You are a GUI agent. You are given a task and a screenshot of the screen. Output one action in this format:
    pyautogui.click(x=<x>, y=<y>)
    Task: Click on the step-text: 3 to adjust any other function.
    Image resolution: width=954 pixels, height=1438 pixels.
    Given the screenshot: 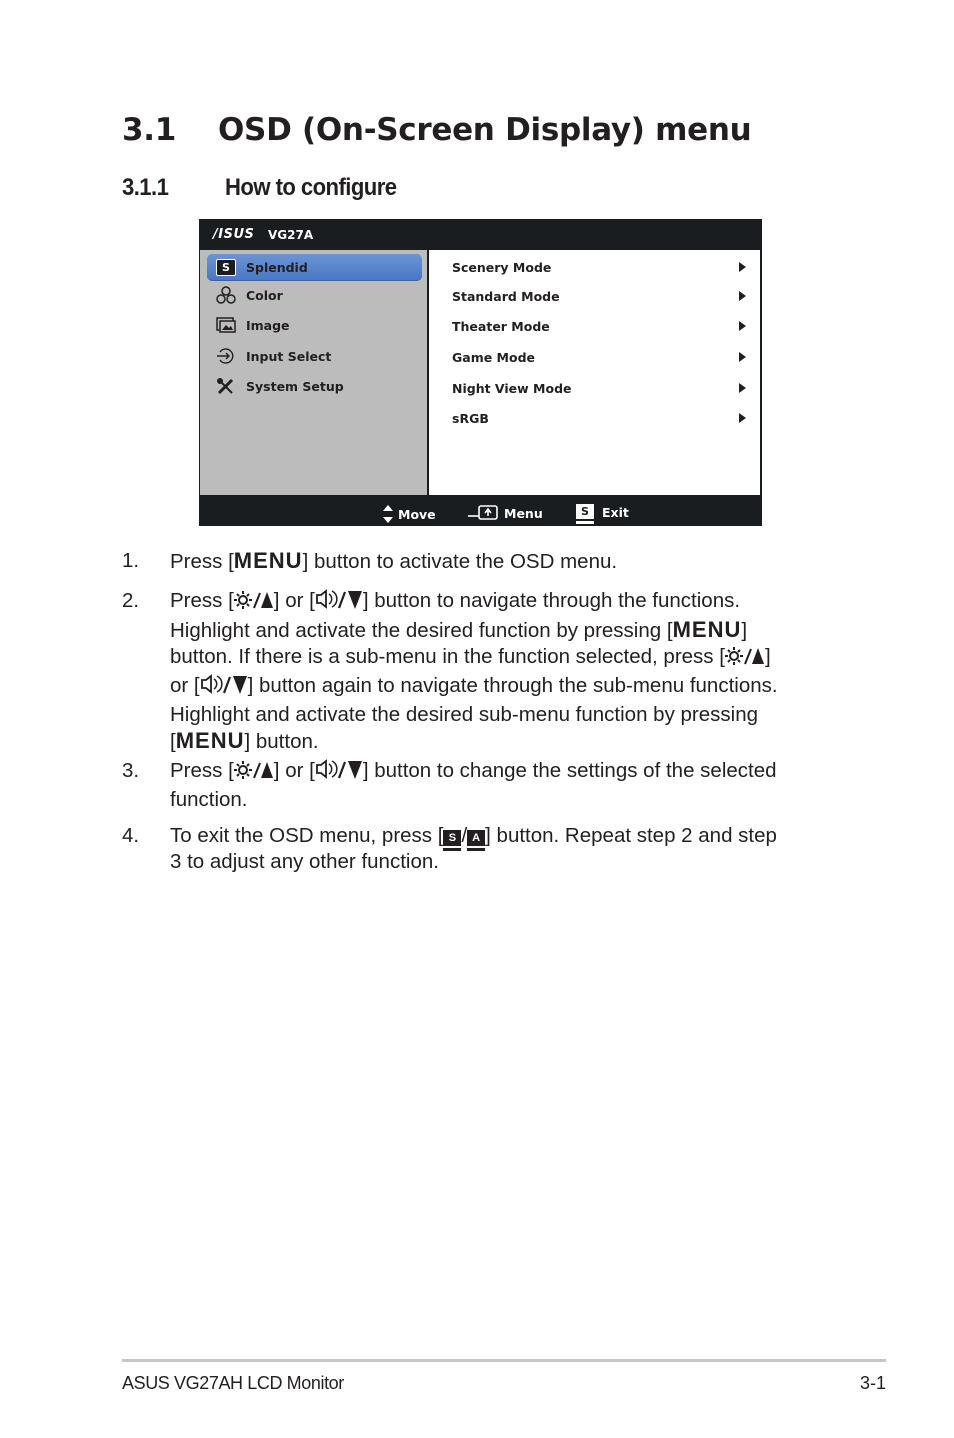 What is the action you would take?
    pyautogui.click(x=304, y=861)
    